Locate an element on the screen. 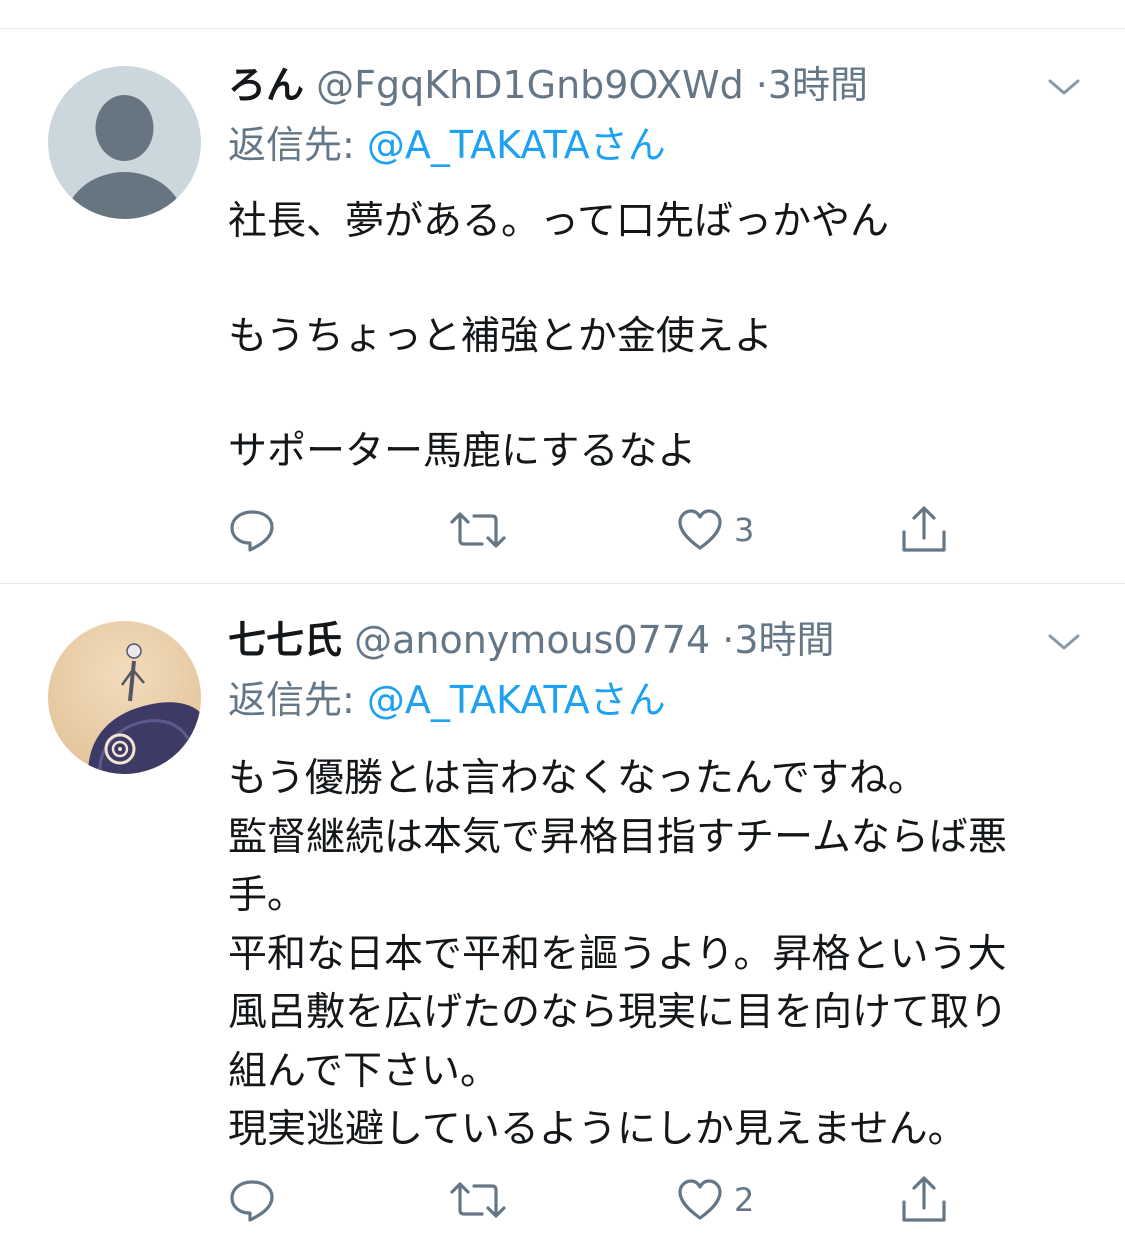 The height and width of the screenshot is (1245, 1125). like-count: 2 is located at coordinates (744, 1200).